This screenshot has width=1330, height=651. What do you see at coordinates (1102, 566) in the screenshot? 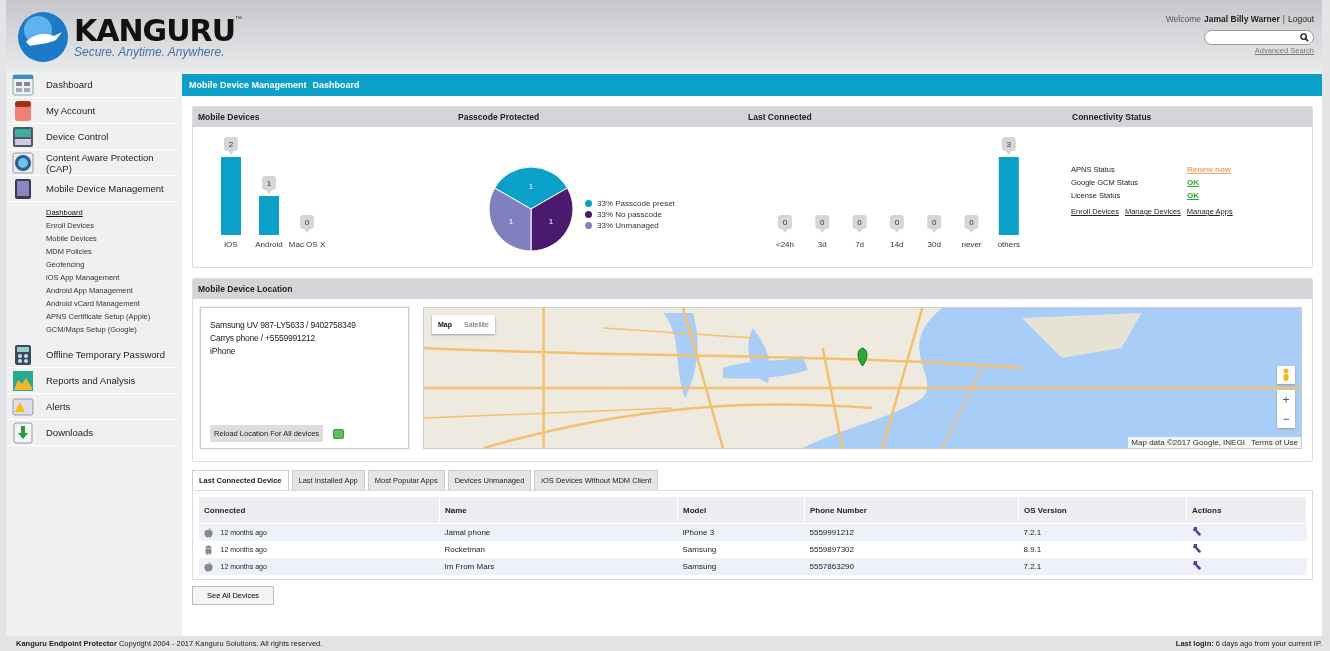
I see `table-cell: 7.2.1` at bounding box center [1102, 566].